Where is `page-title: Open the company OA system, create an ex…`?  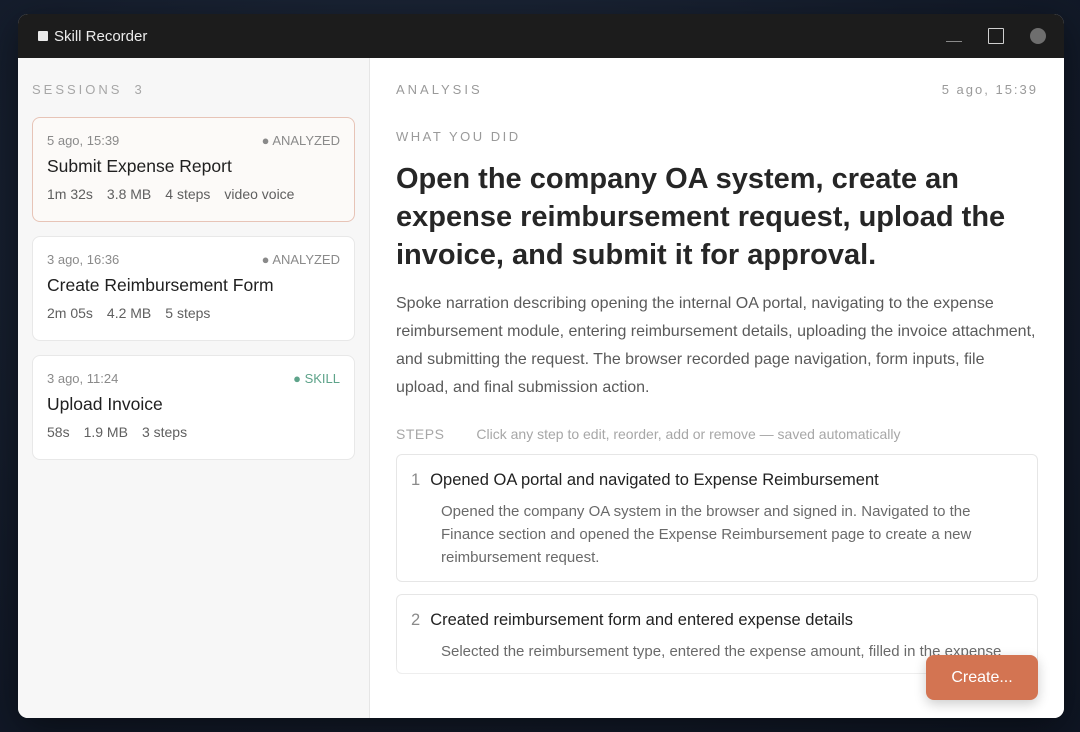 page-title: Open the company OA system, create an ex… is located at coordinates (701, 217).